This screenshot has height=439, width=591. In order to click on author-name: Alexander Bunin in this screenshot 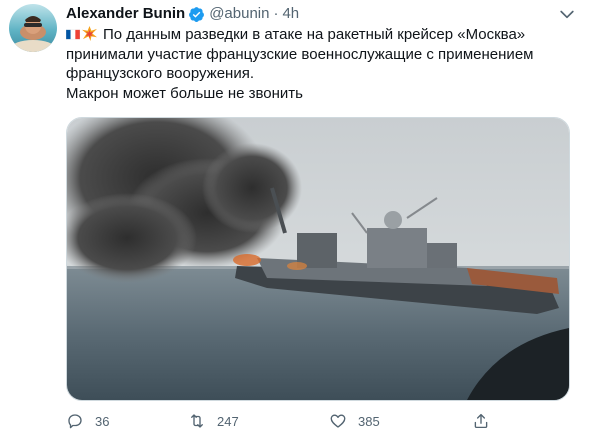, I will do `click(125, 14)`.